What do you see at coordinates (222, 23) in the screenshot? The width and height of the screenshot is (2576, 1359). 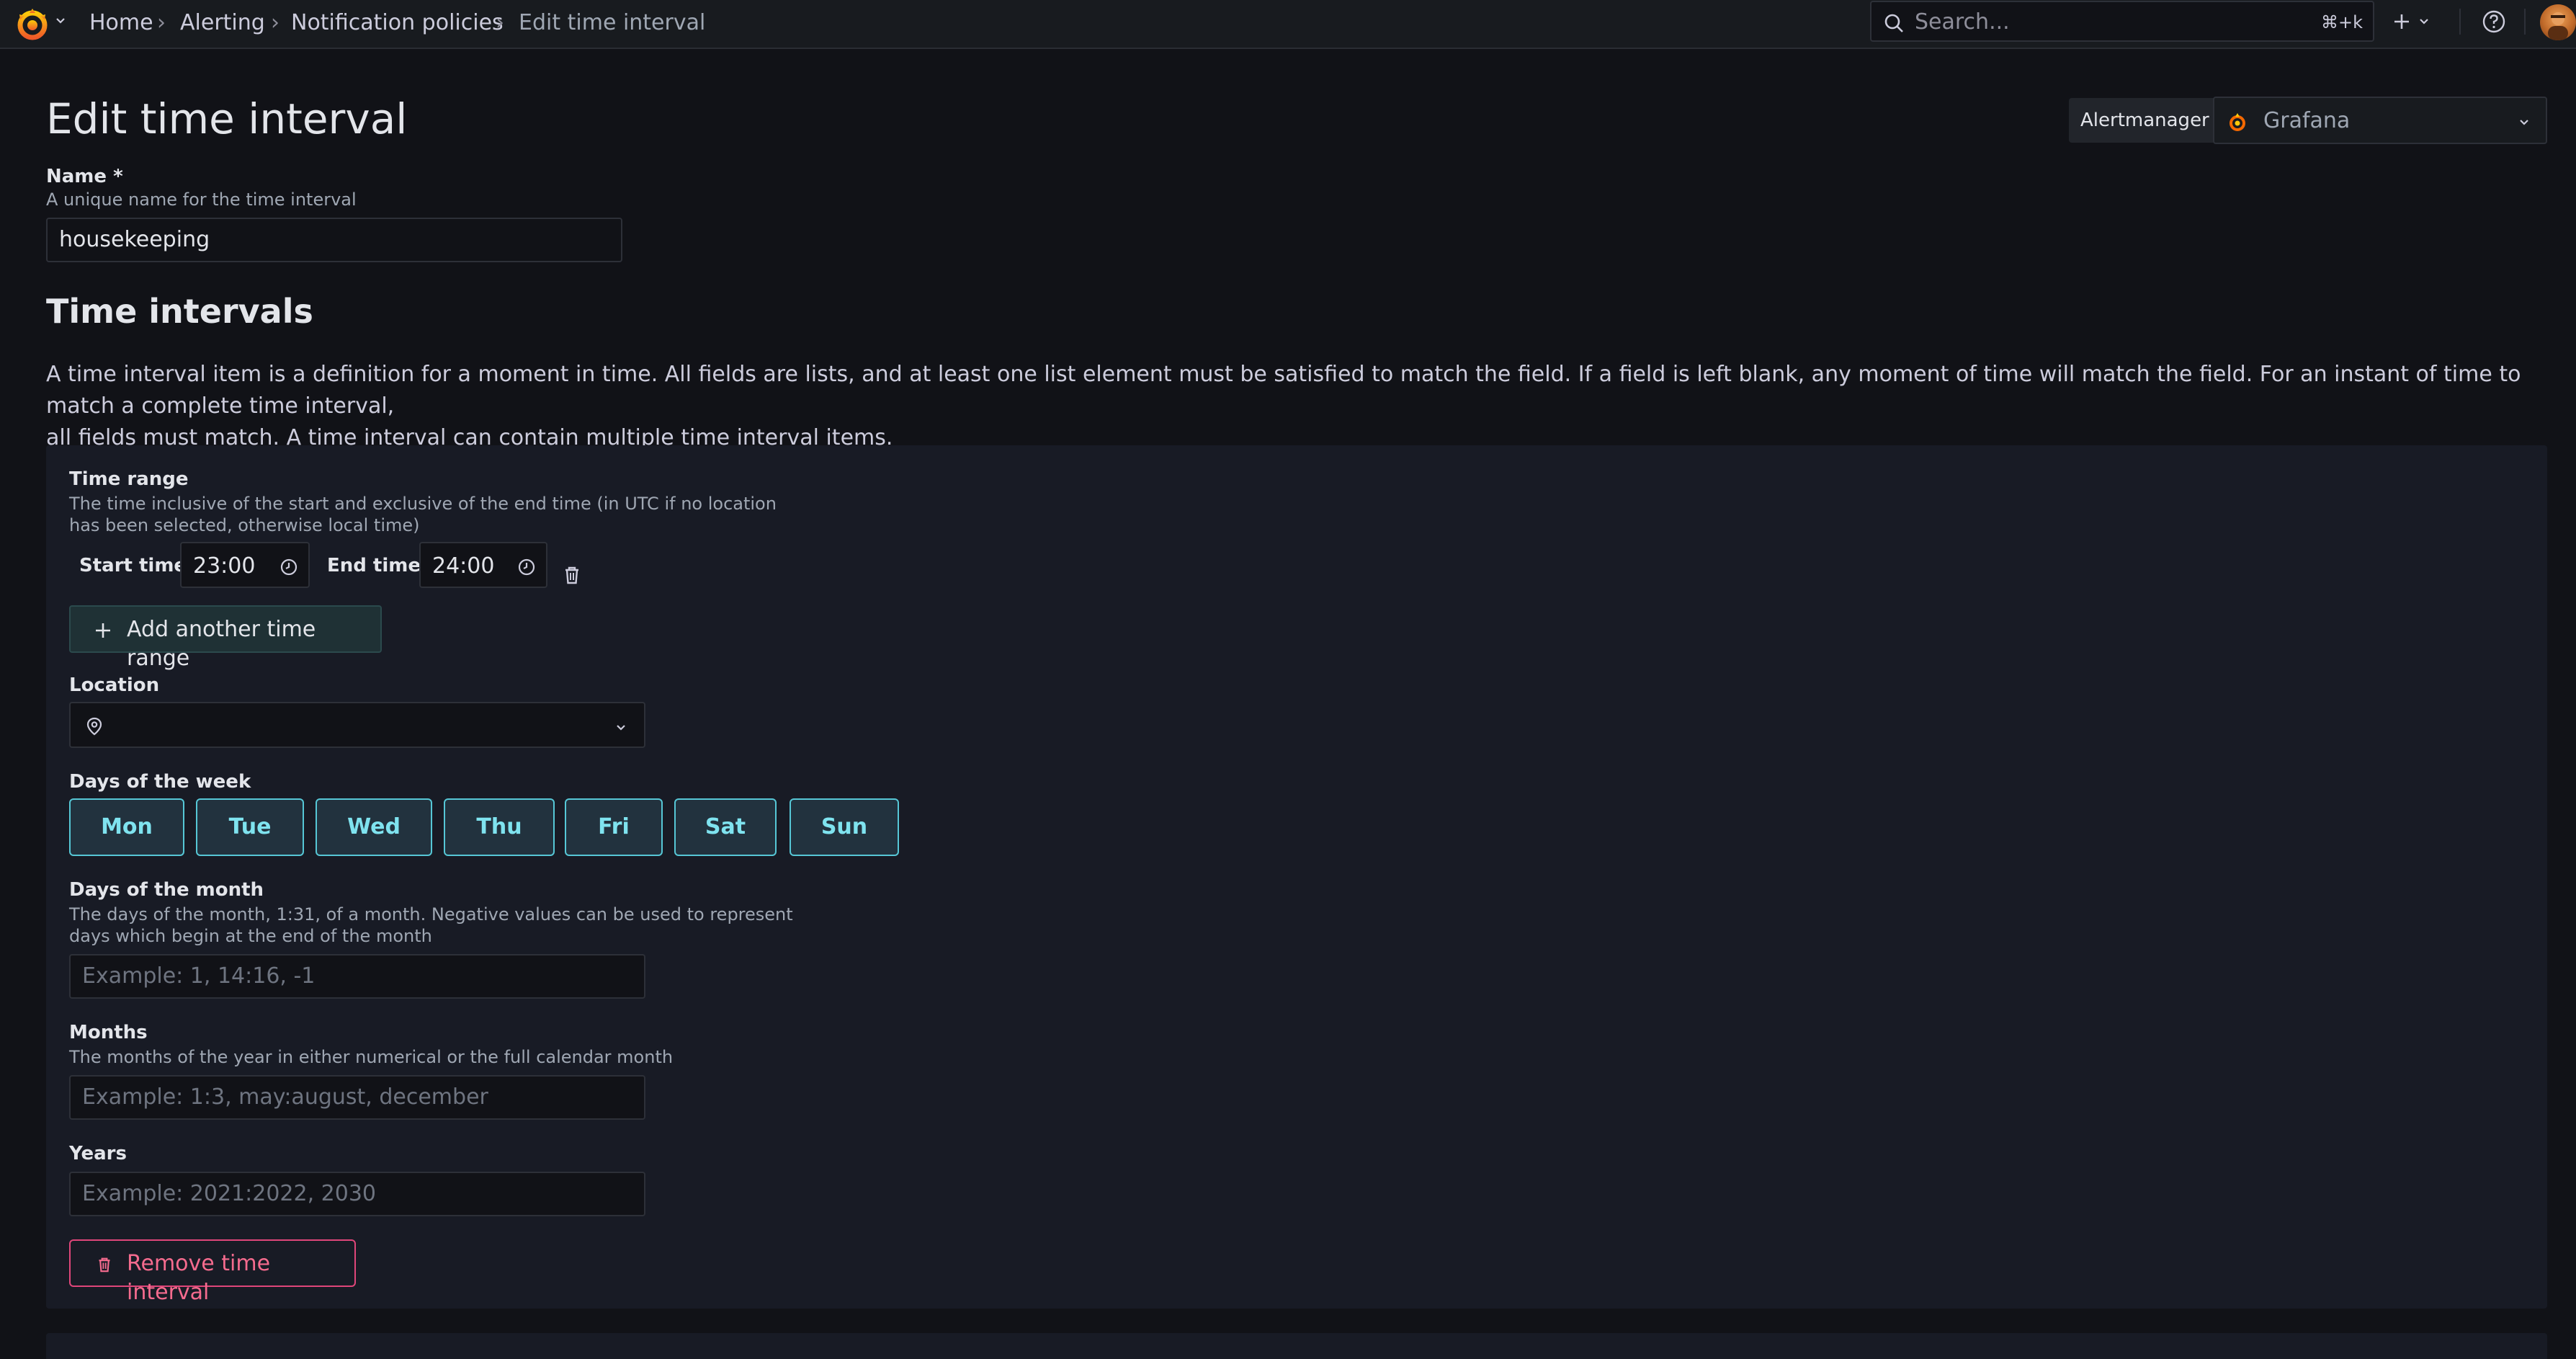 I see `breadcrumb-alerting: Alerting` at bounding box center [222, 23].